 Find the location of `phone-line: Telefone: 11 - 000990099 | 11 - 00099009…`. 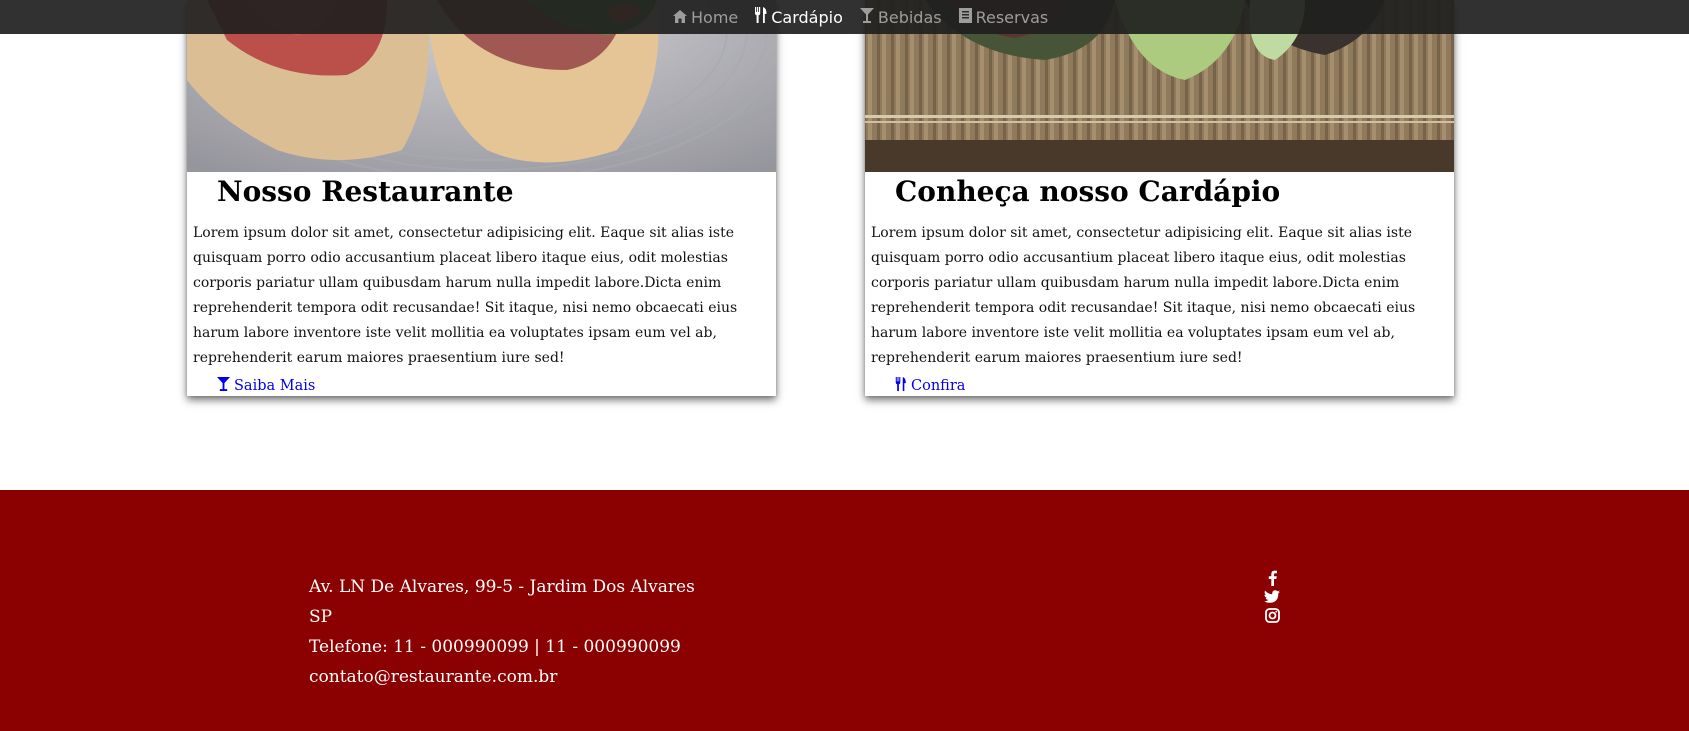

phone-line: Telefone: 11 - 000990099 | 11 - 00099009… is located at coordinates (495, 647).